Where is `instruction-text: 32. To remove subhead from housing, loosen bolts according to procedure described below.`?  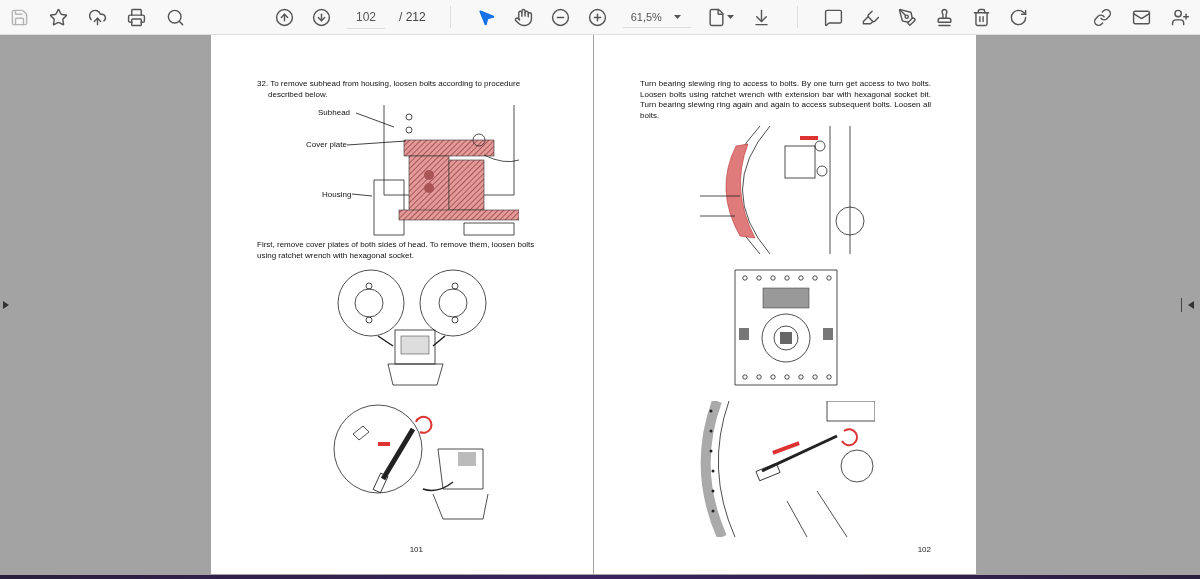 instruction-text: 32. To remove subhead from housing, loosen bolts according to procedure described below. is located at coordinates (389, 89).